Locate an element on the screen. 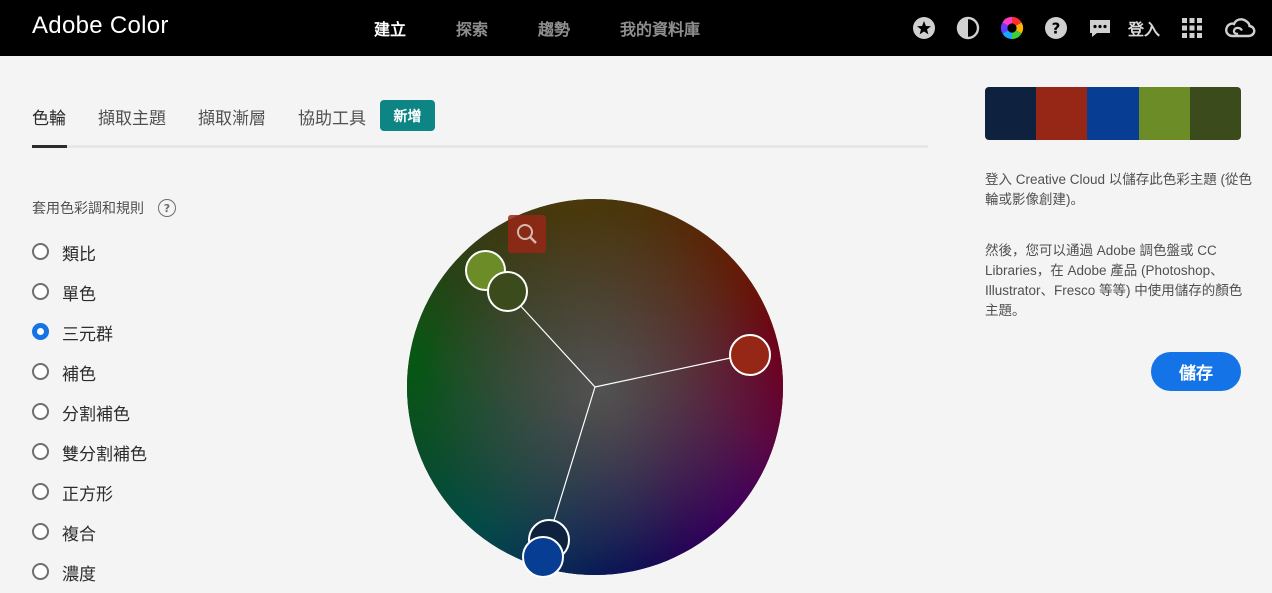 The height and width of the screenshot is (593, 1272). rule-double-split-complementary: 雙分割補色 is located at coordinates (89, 460).